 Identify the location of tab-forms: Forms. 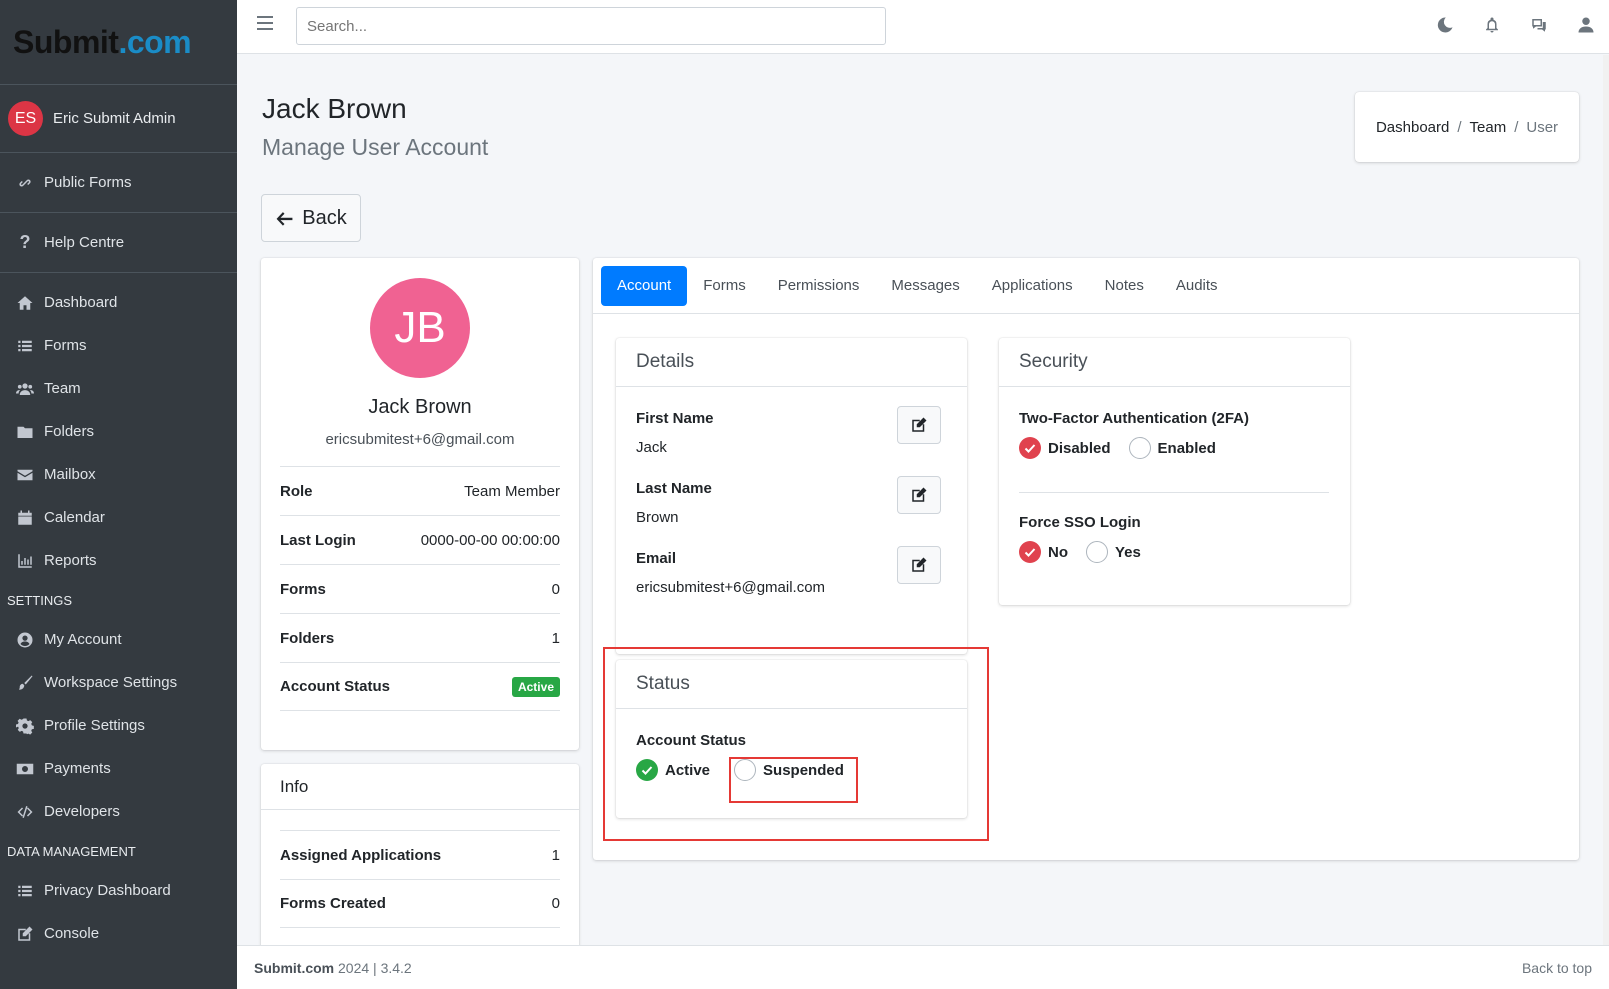
(724, 286).